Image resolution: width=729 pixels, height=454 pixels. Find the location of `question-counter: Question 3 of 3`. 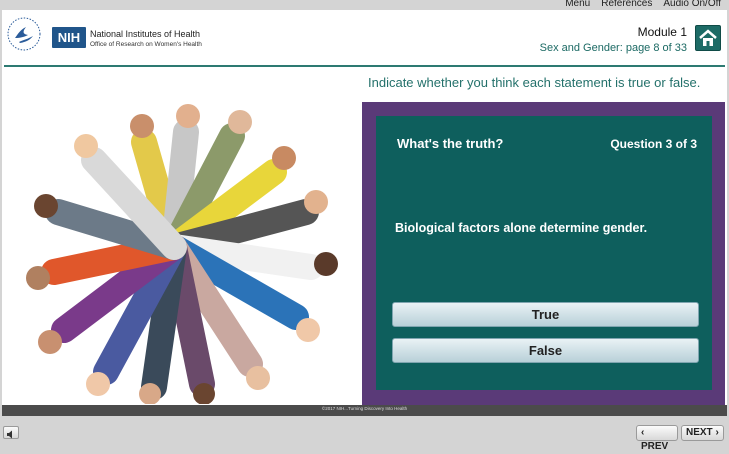

question-counter: Question 3 of 3 is located at coordinates (653, 144).